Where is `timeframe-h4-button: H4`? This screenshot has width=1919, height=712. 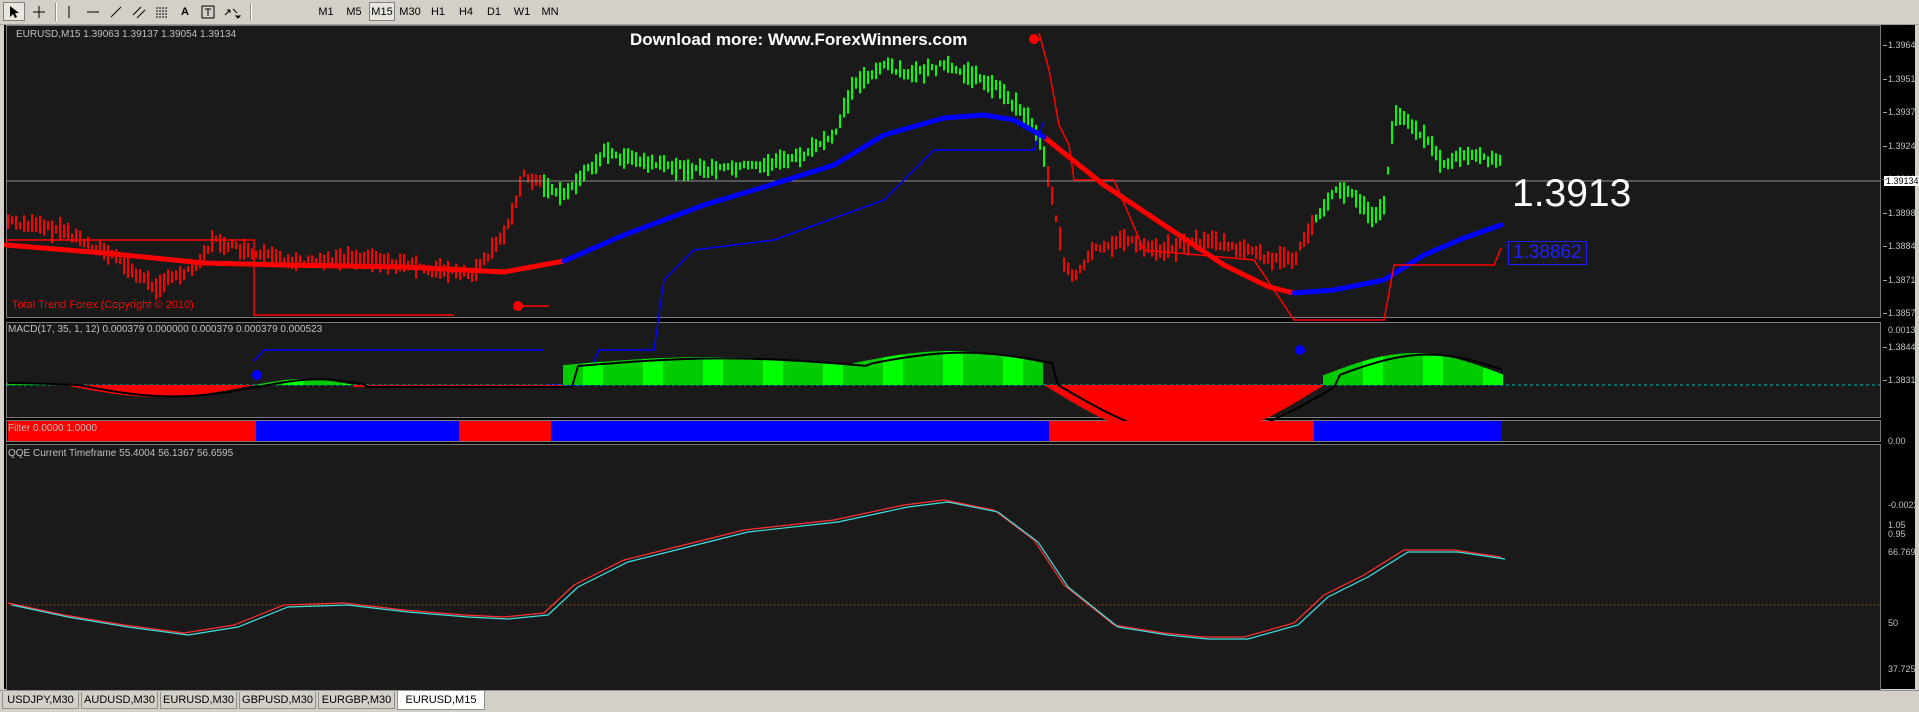
timeframe-h4-button: H4 is located at coordinates (466, 11).